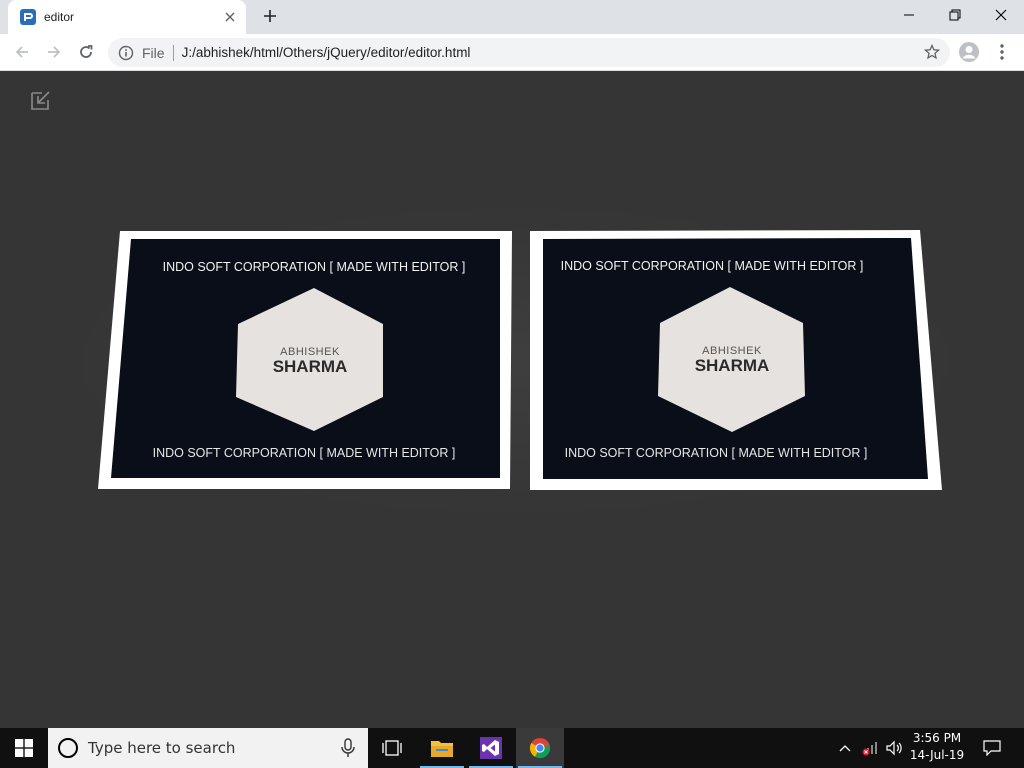 The width and height of the screenshot is (1024, 768). What do you see at coordinates (512, 17) in the screenshot?
I see `tab-strip: editor` at bounding box center [512, 17].